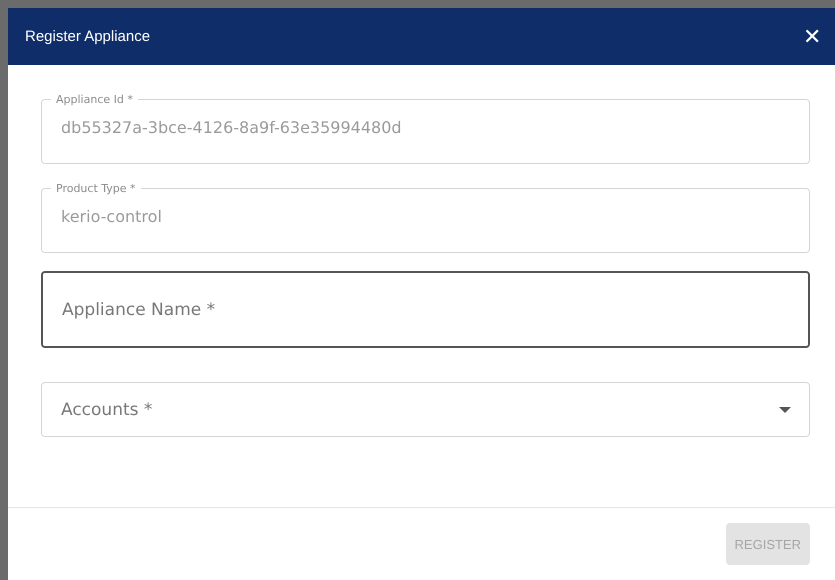 The image size is (835, 580). What do you see at coordinates (94, 99) in the screenshot?
I see `field-label: Appliance Id *` at bounding box center [94, 99].